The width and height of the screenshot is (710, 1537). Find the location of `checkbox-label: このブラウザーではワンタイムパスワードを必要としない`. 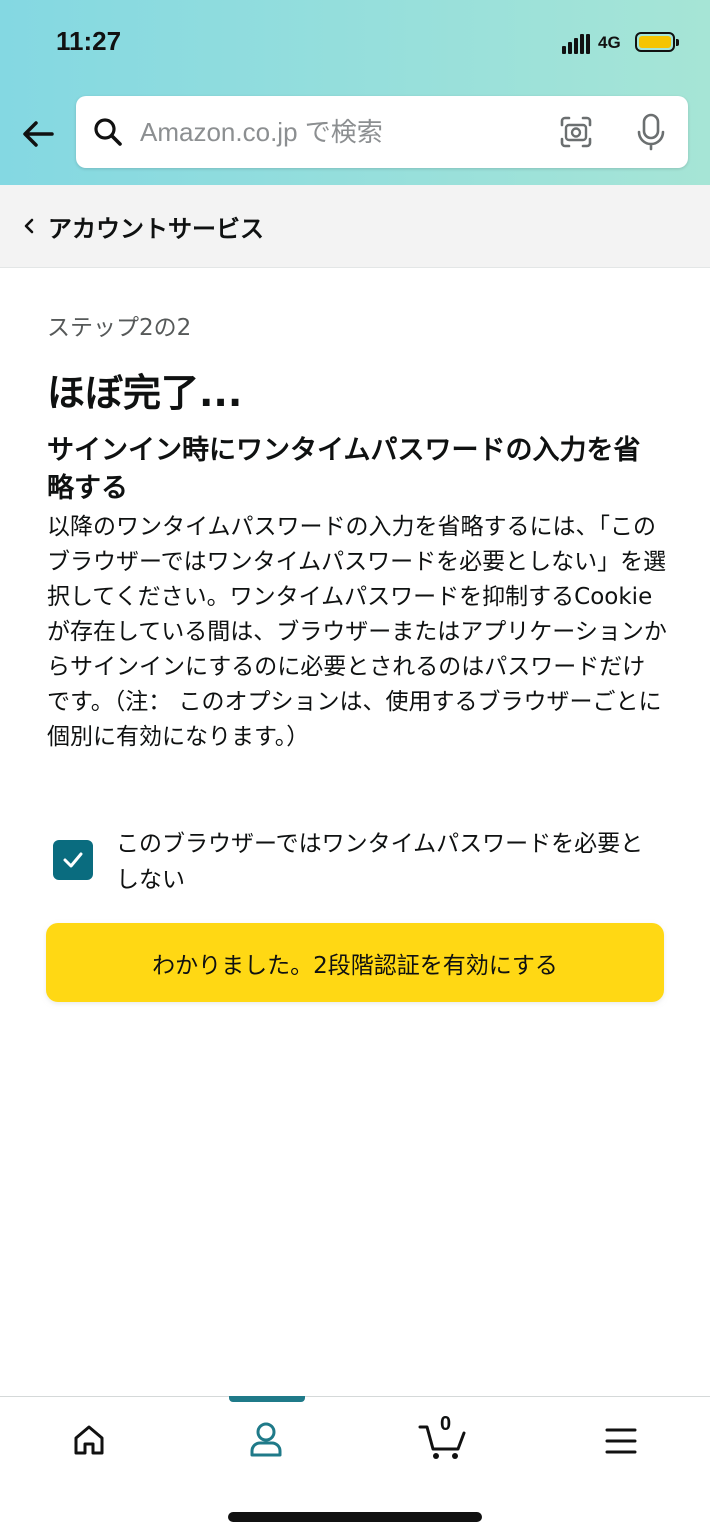

checkbox-label: このブラウザーではワンタイムパスワードを必要としない is located at coordinates (386, 862).